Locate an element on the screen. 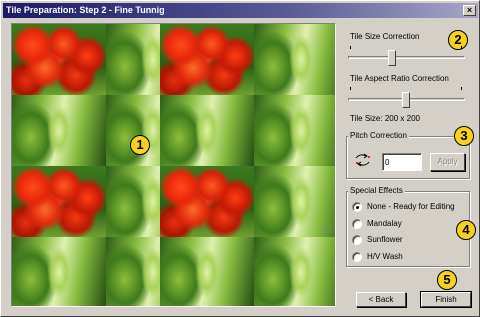 The width and height of the screenshot is (480, 317). effect-option-none: None - Ready for Editing is located at coordinates (403, 207).